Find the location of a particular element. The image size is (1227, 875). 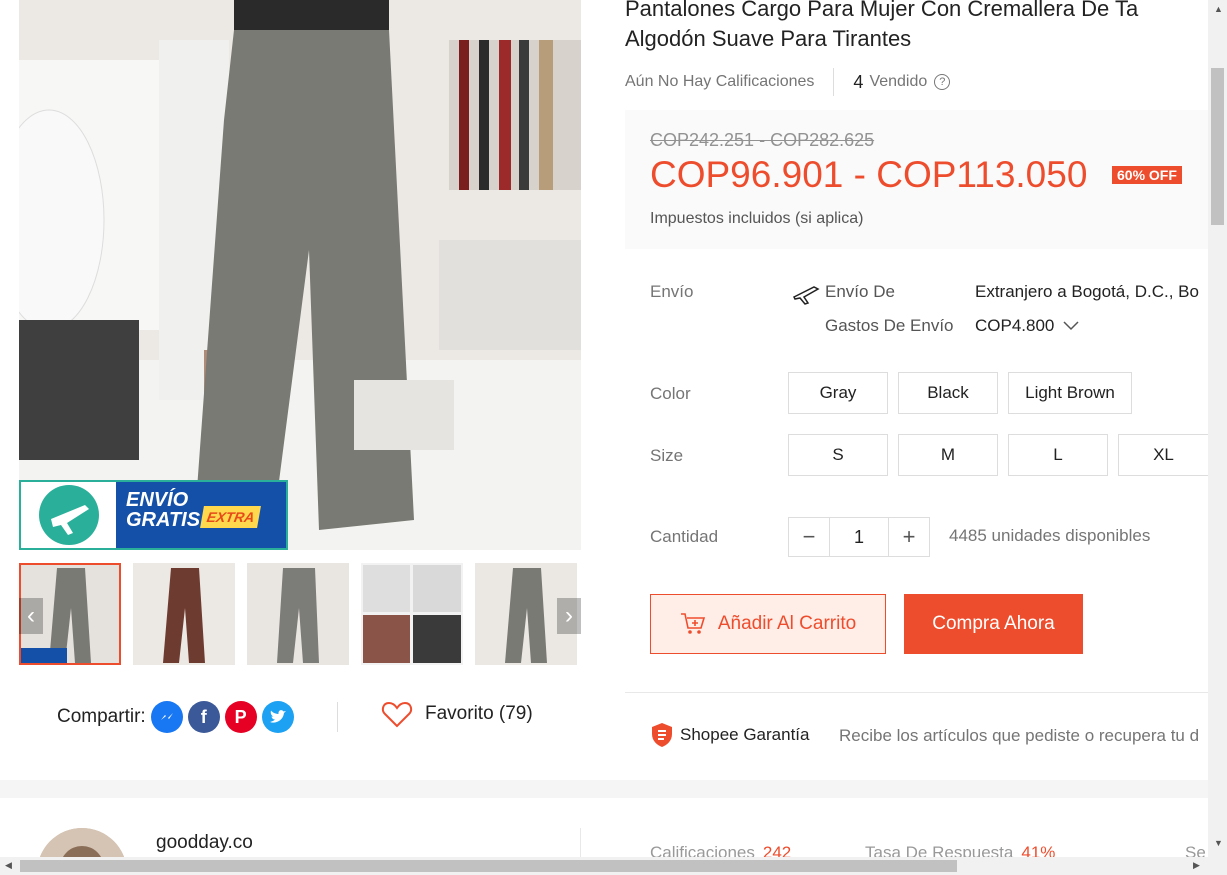

vertical-scroll-thumb is located at coordinates (1217, 146).